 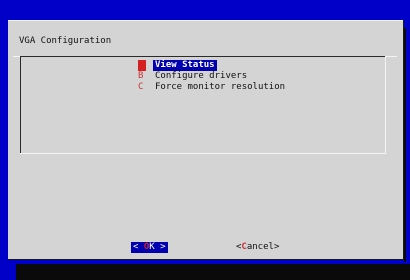 I want to click on dialog-border-bottom, so click(x=206, y=259).